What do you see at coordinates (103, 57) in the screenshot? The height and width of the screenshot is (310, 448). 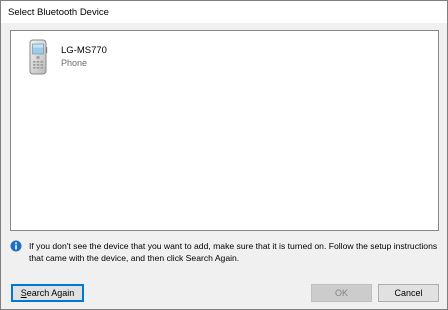 I see `device-item-lg-ms770: LG-MS770 Phone` at bounding box center [103, 57].